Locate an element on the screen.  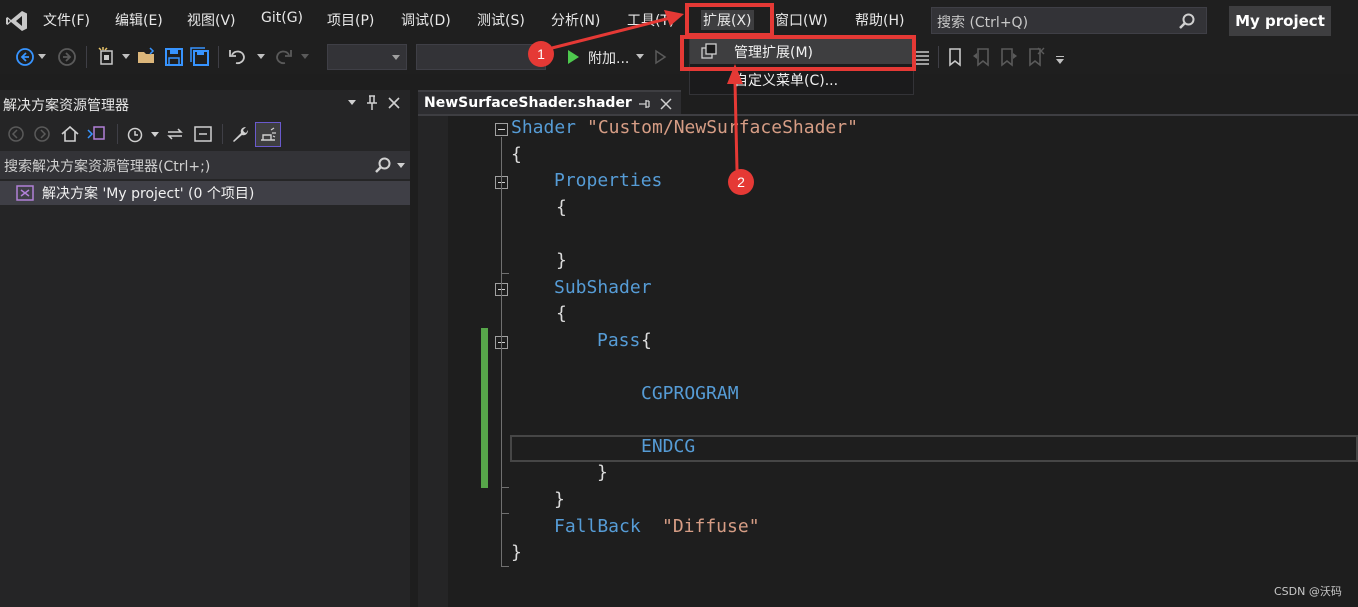
navigate-forward-icon is located at coordinates (67, 57).